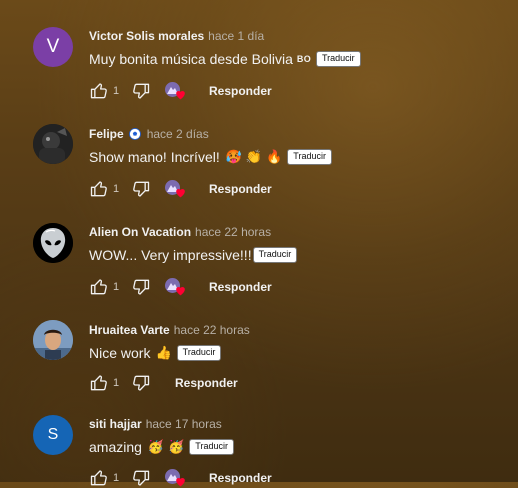 This screenshot has width=518, height=488. I want to click on comment-time: hace 1 día, so click(236, 36).